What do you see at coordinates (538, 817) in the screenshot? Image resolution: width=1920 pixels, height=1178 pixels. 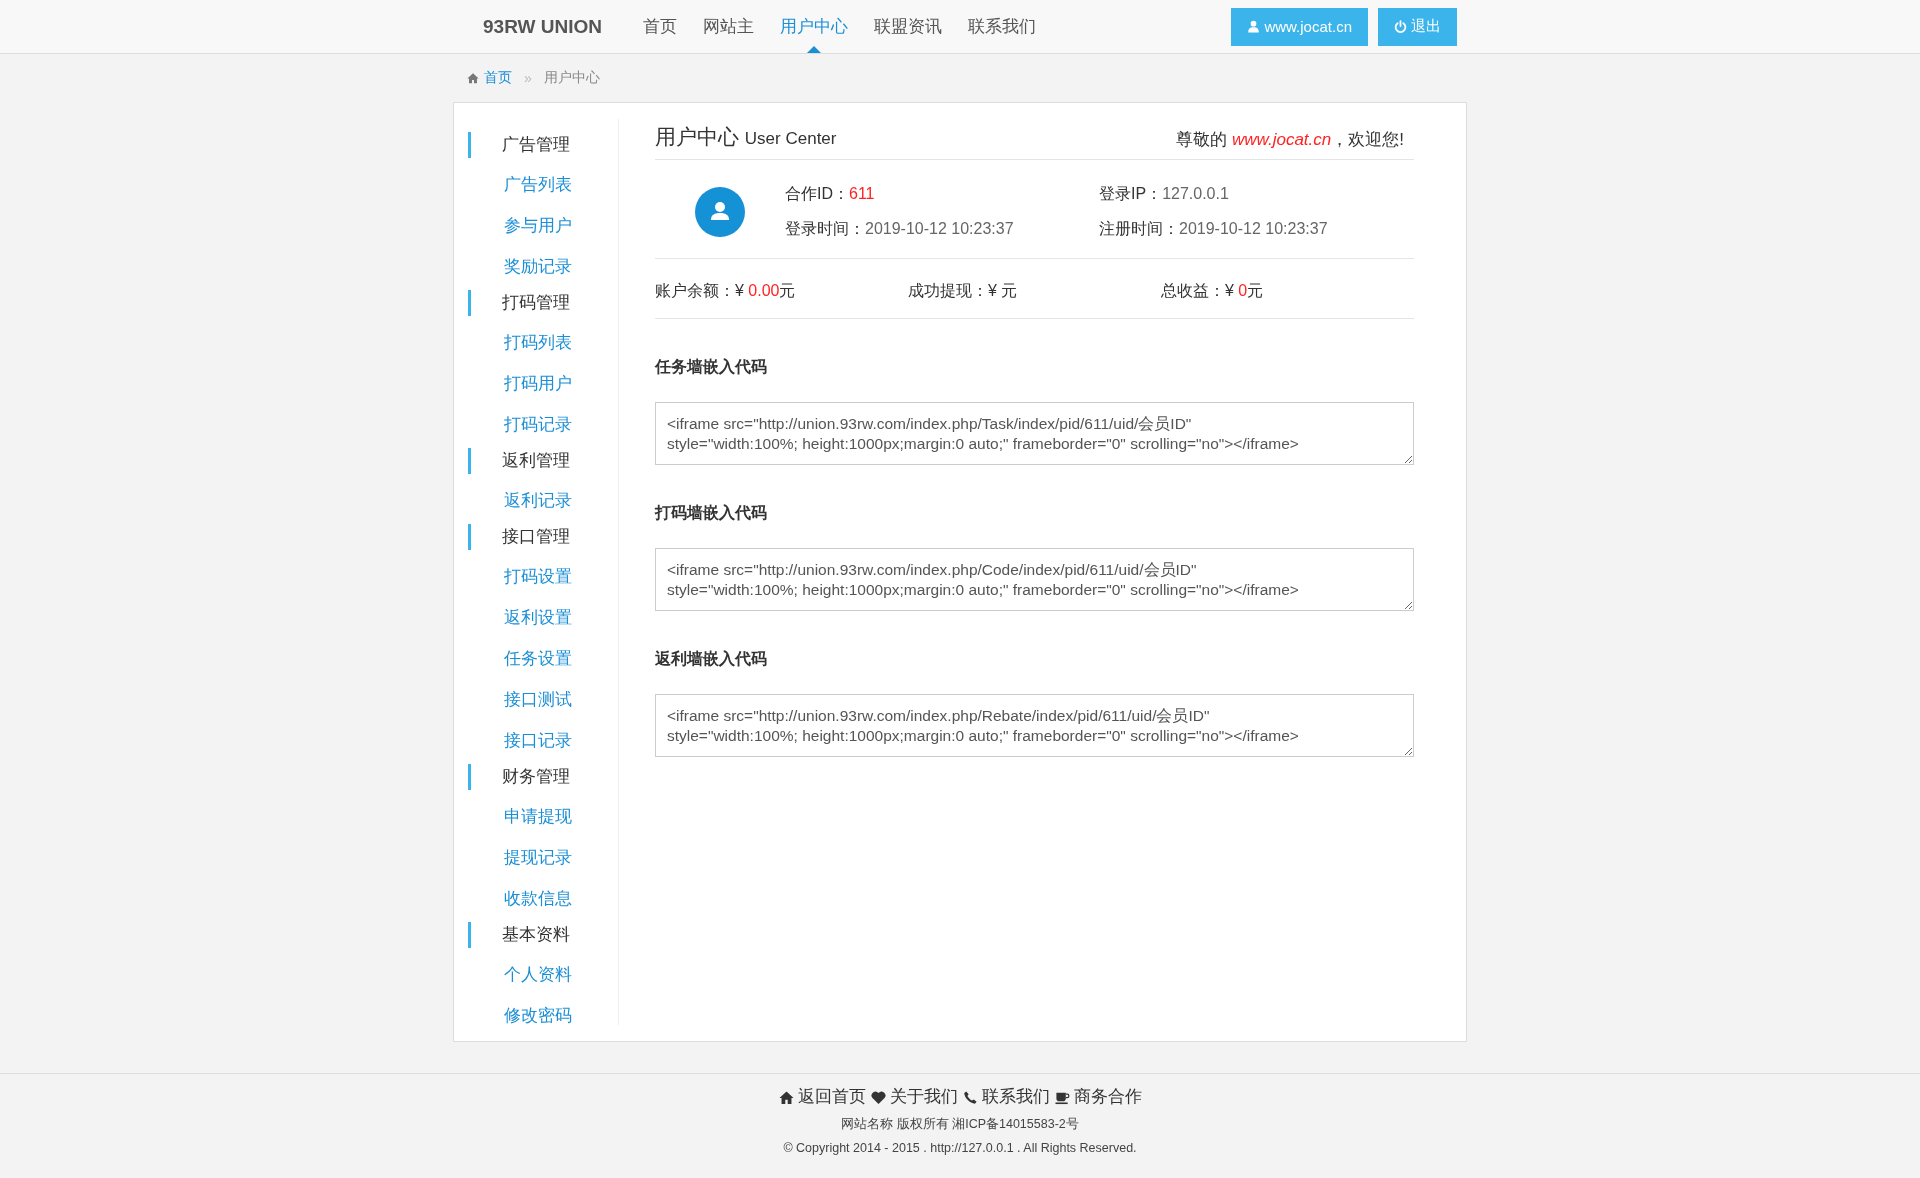 I see `sidebar-link: 申请提现` at bounding box center [538, 817].